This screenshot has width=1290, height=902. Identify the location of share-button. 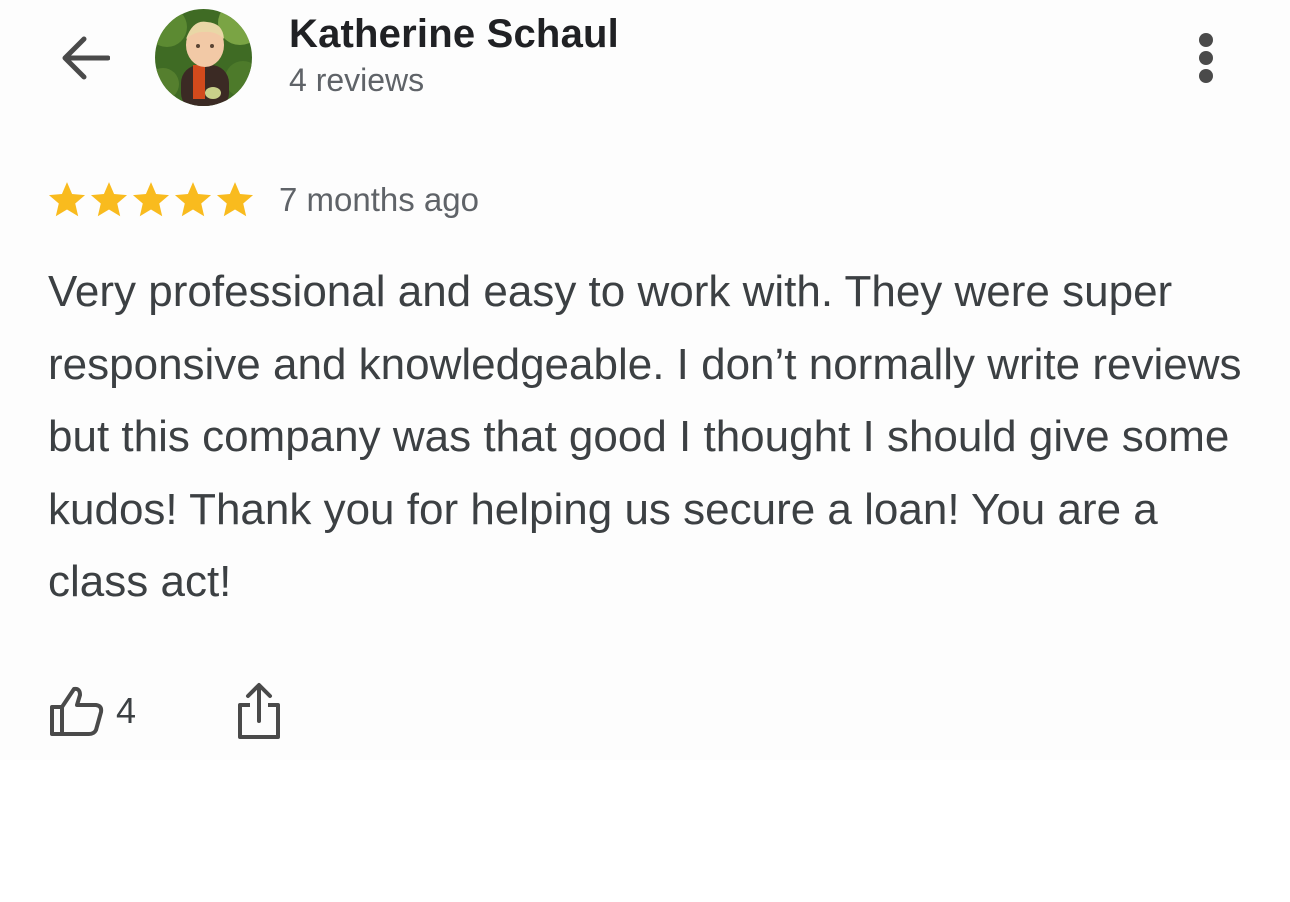
(259, 711).